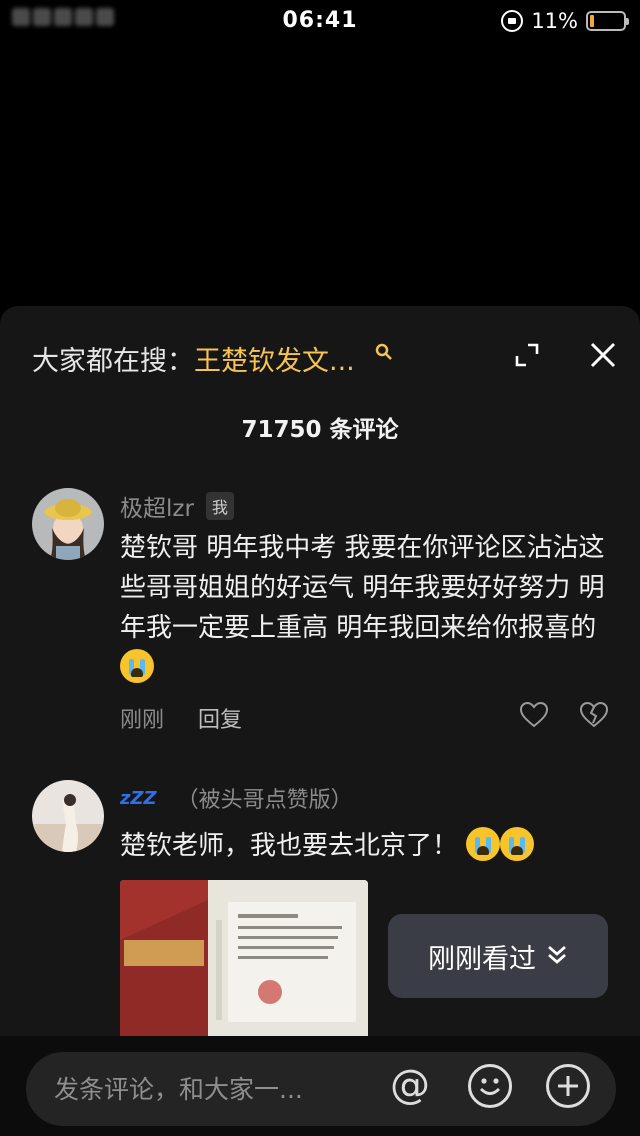 The image size is (640, 1136). Describe the element at coordinates (157, 506) in the screenshot. I see `comment-username: 极超lzr` at that location.